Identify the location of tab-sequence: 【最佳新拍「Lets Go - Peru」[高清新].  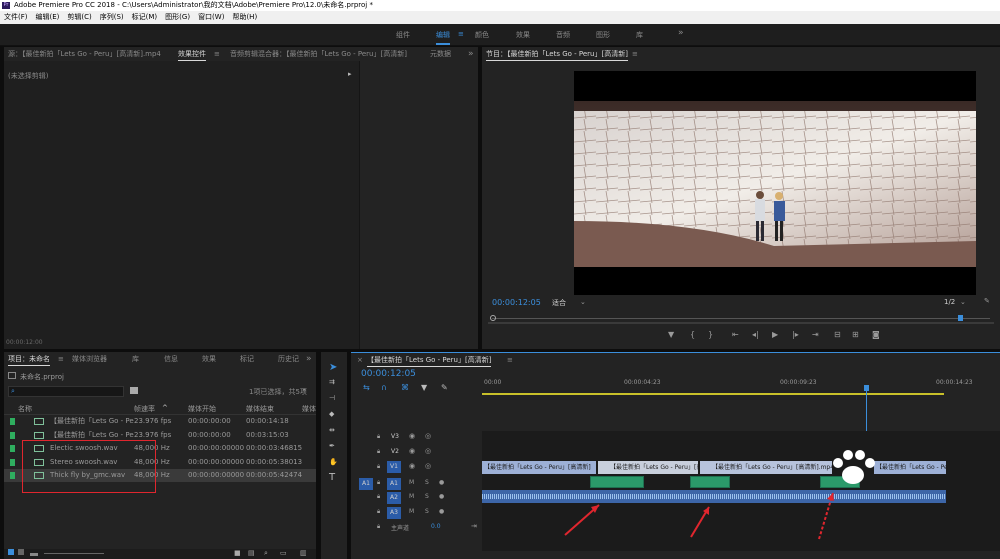
(429, 360).